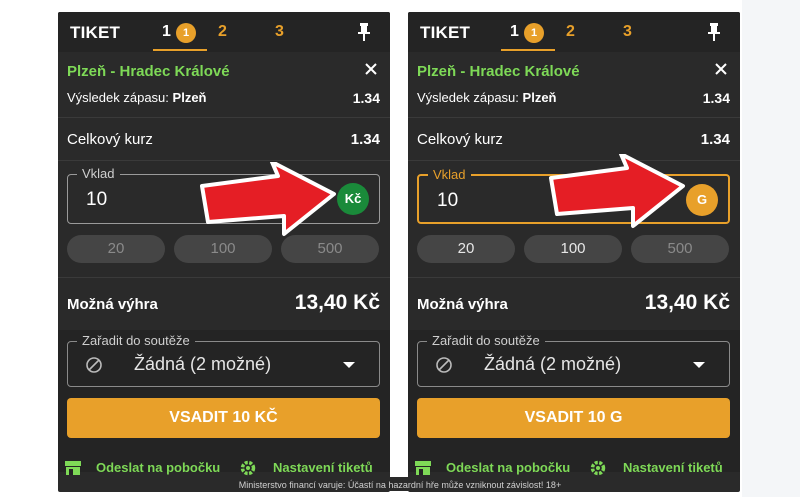 The image size is (800, 497). What do you see at coordinates (223, 418) in the screenshot?
I see `place-bet-button: VSADIT 10 KČ` at bounding box center [223, 418].